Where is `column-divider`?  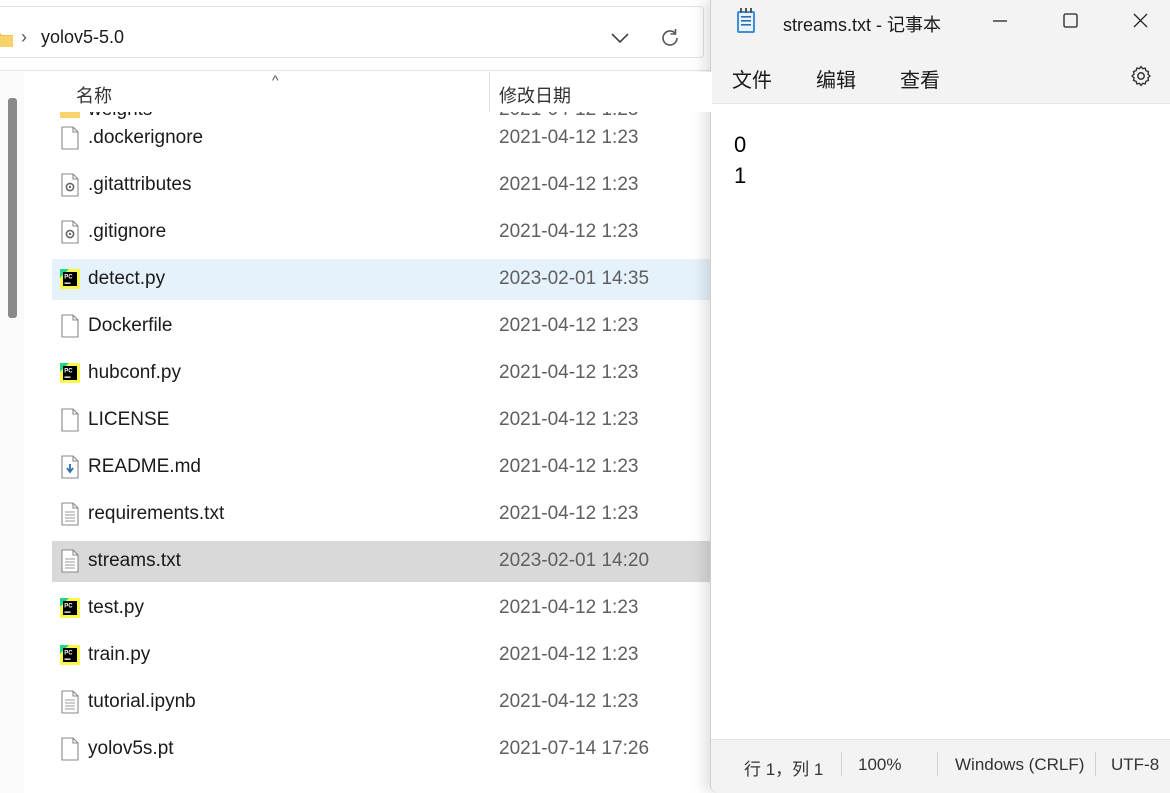
column-divider is located at coordinates (489, 92).